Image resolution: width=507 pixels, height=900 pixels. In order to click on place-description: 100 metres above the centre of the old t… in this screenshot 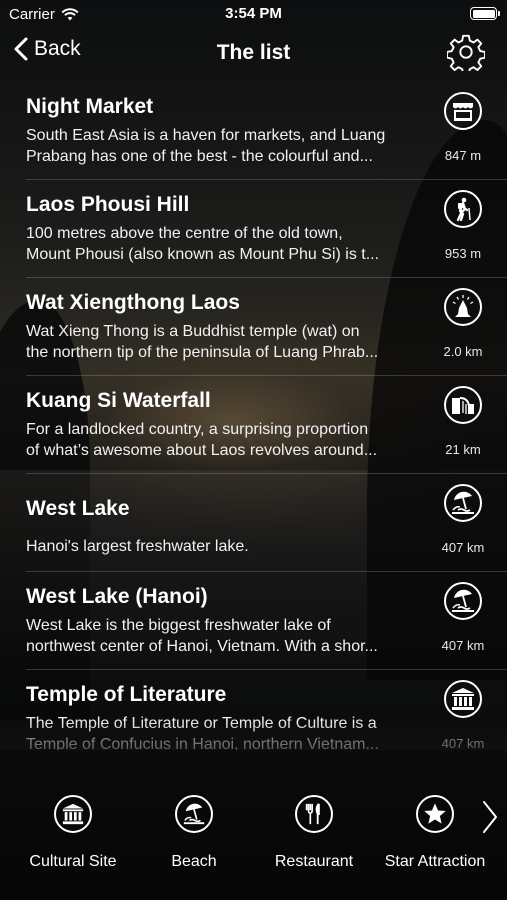, I will do `click(226, 244)`.